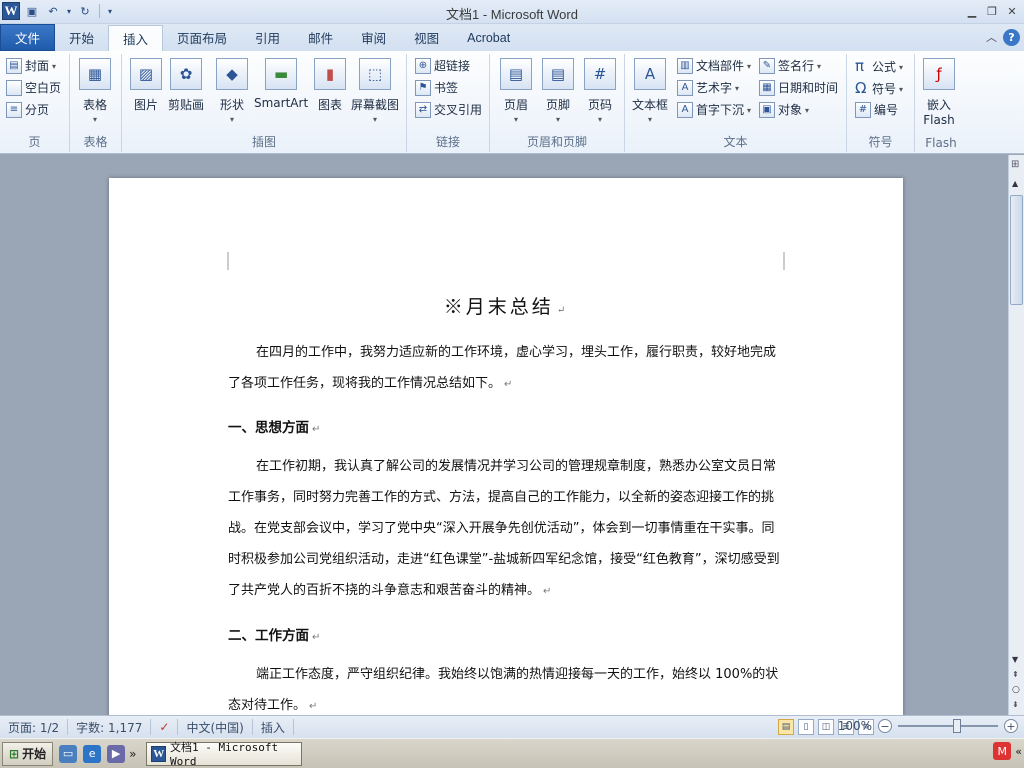 This screenshot has height=768, width=1024. What do you see at coordinates (1016, 250) in the screenshot?
I see `scroll-thumb` at bounding box center [1016, 250].